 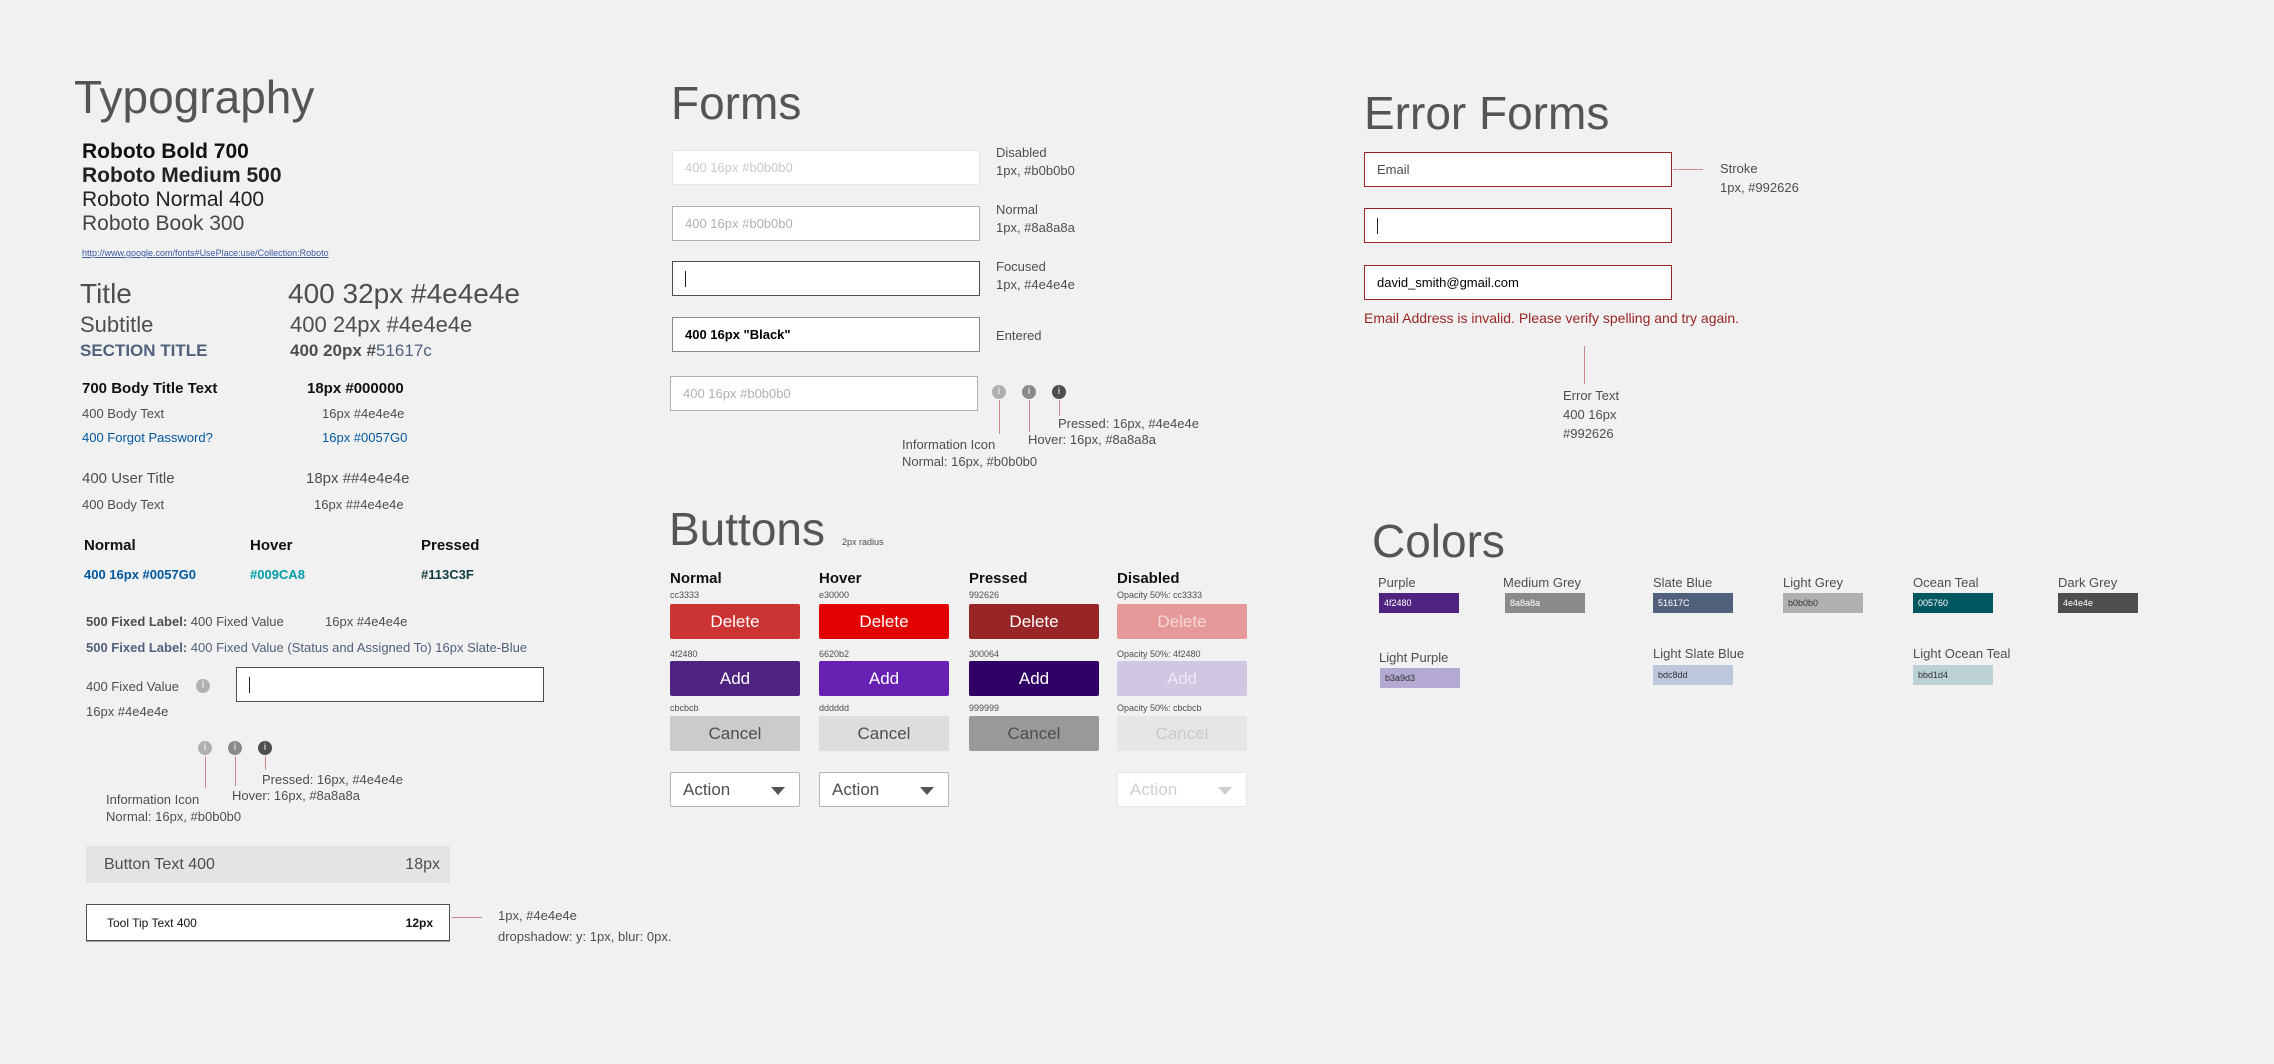 I want to click on user-title-spec: 18px ##4e4e4e, so click(x=358, y=478).